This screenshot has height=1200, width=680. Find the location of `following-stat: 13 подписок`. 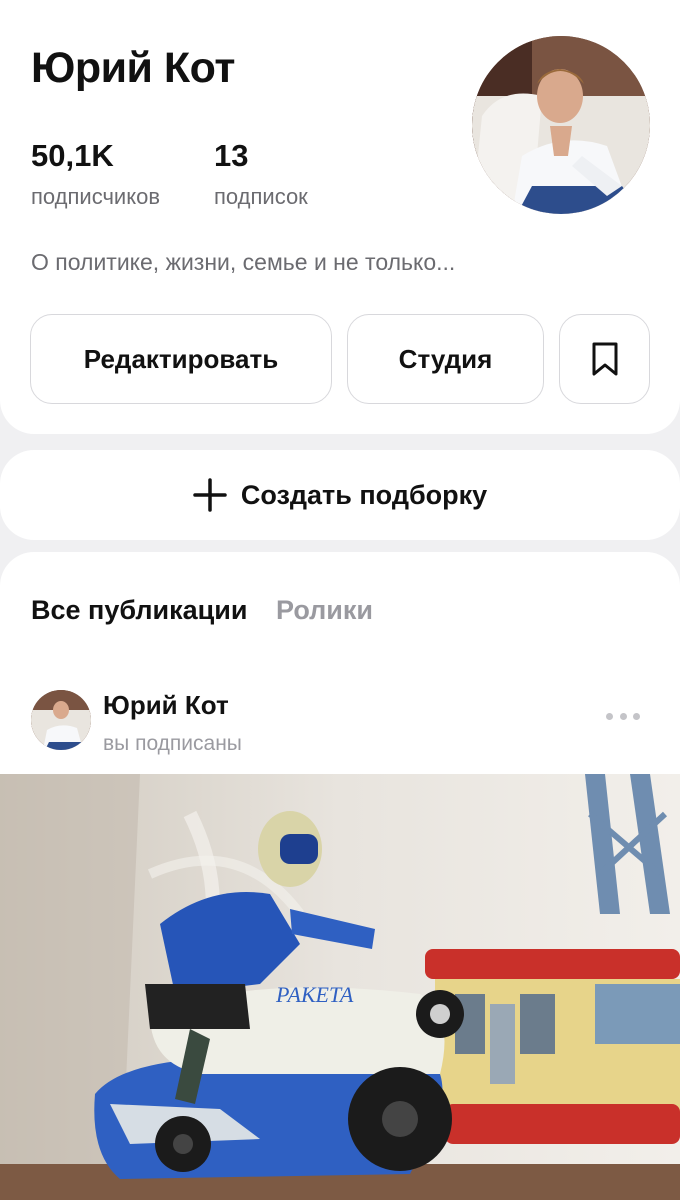

following-stat: 13 подписок is located at coordinates (261, 174).